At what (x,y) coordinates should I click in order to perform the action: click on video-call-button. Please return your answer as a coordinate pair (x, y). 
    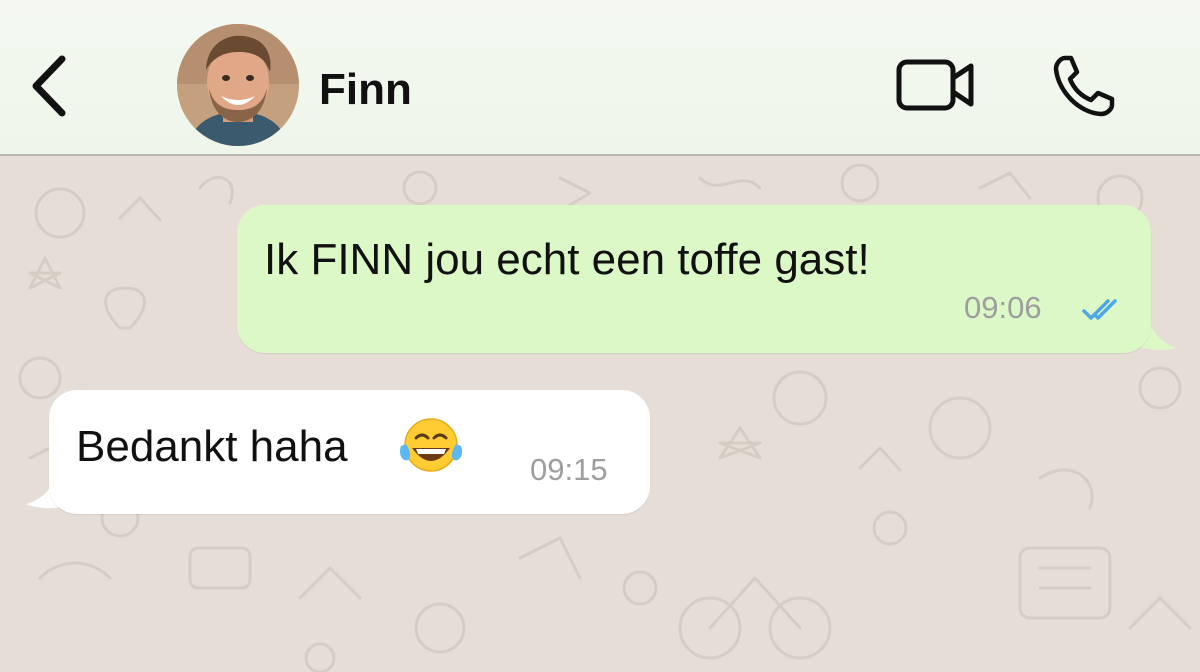
    Looking at the image, I should click on (936, 85).